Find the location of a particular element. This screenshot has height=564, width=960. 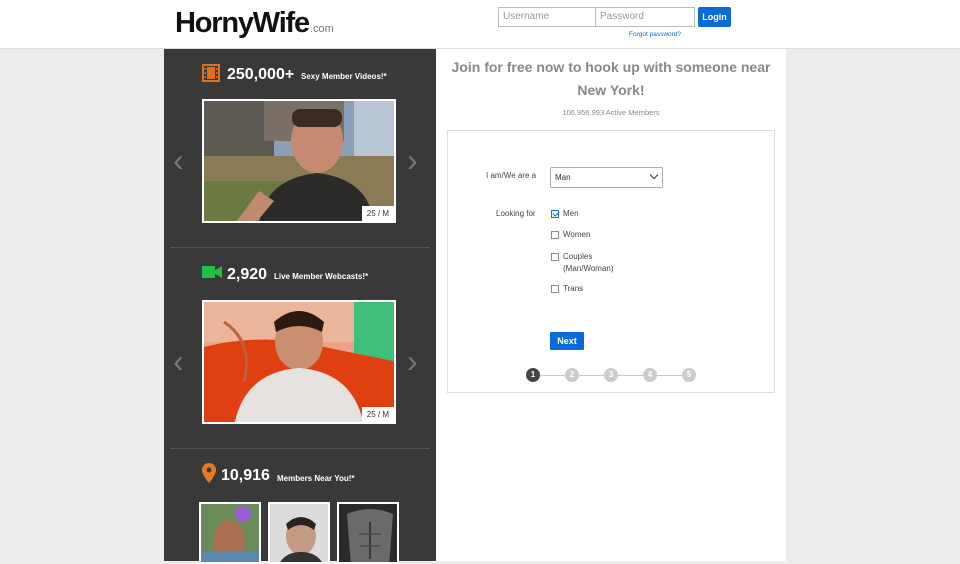

videos-label: Sexy Member Videos!* is located at coordinates (344, 76).